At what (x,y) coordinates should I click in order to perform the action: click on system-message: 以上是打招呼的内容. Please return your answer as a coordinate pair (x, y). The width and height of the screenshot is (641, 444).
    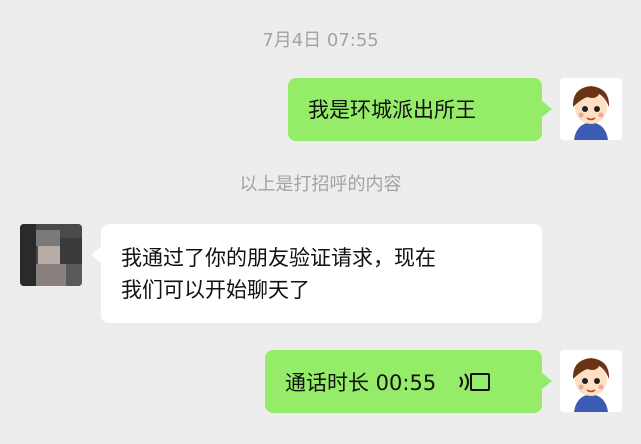
    Looking at the image, I should click on (320, 184).